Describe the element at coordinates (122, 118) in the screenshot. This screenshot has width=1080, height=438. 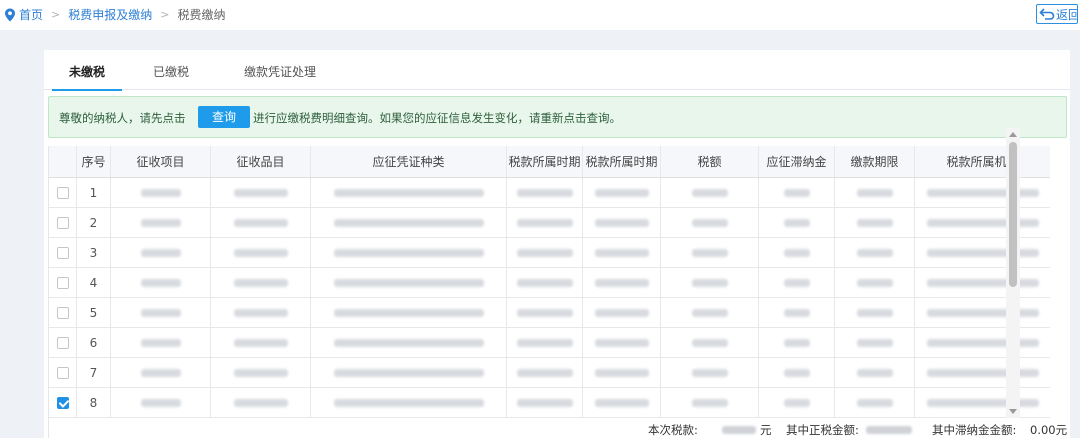
I see `notice-text-before: 尊敬的纳税人，请先点击` at that location.